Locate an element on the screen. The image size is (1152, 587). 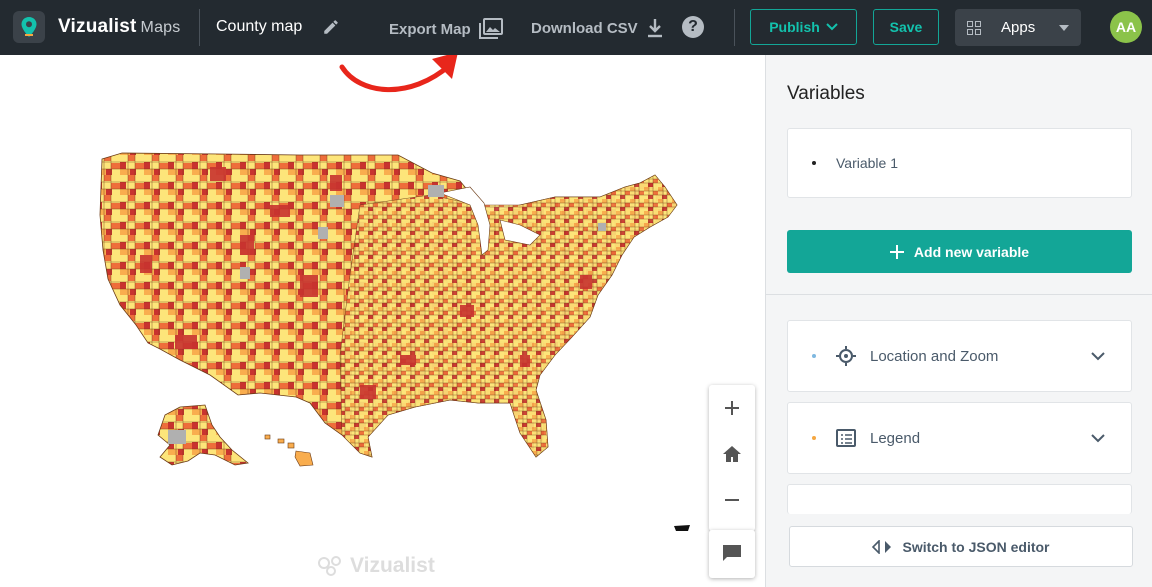
export-map-label: Export Map is located at coordinates (430, 29).